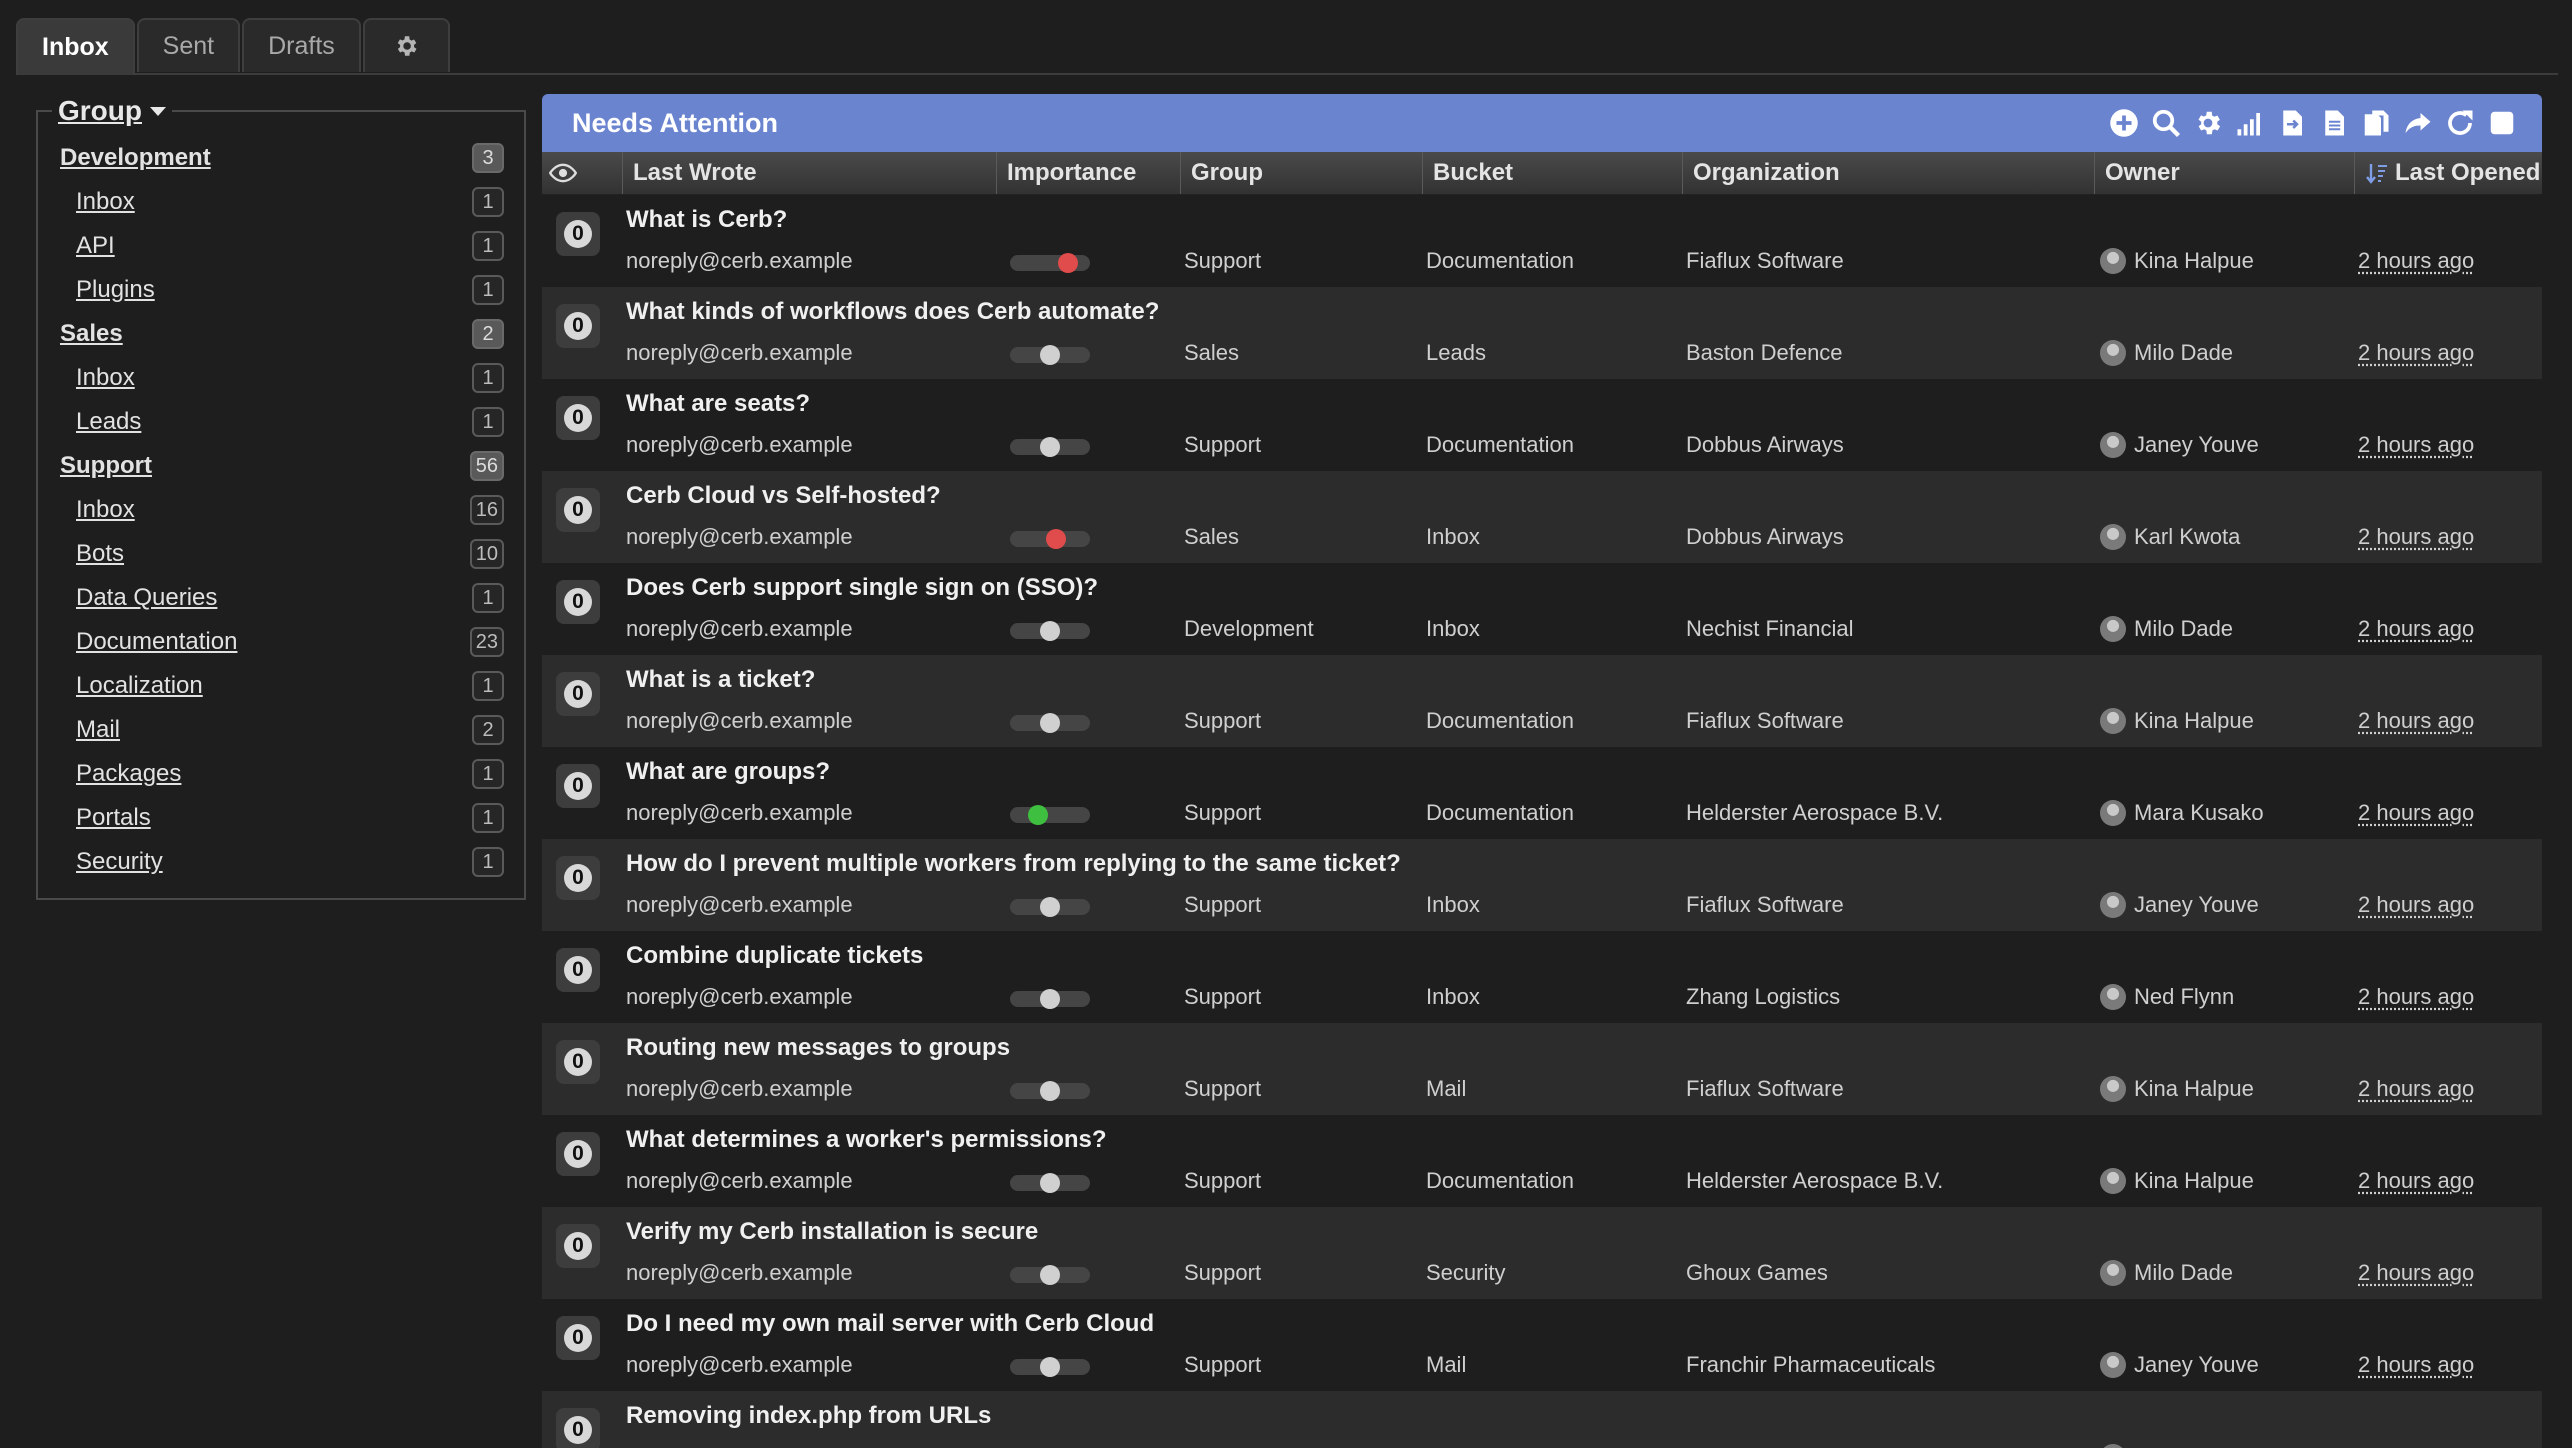 This screenshot has width=2572, height=1448. Describe the element at coordinates (1770, 629) in the screenshot. I see `organization-cell: Nechist Financial` at that location.